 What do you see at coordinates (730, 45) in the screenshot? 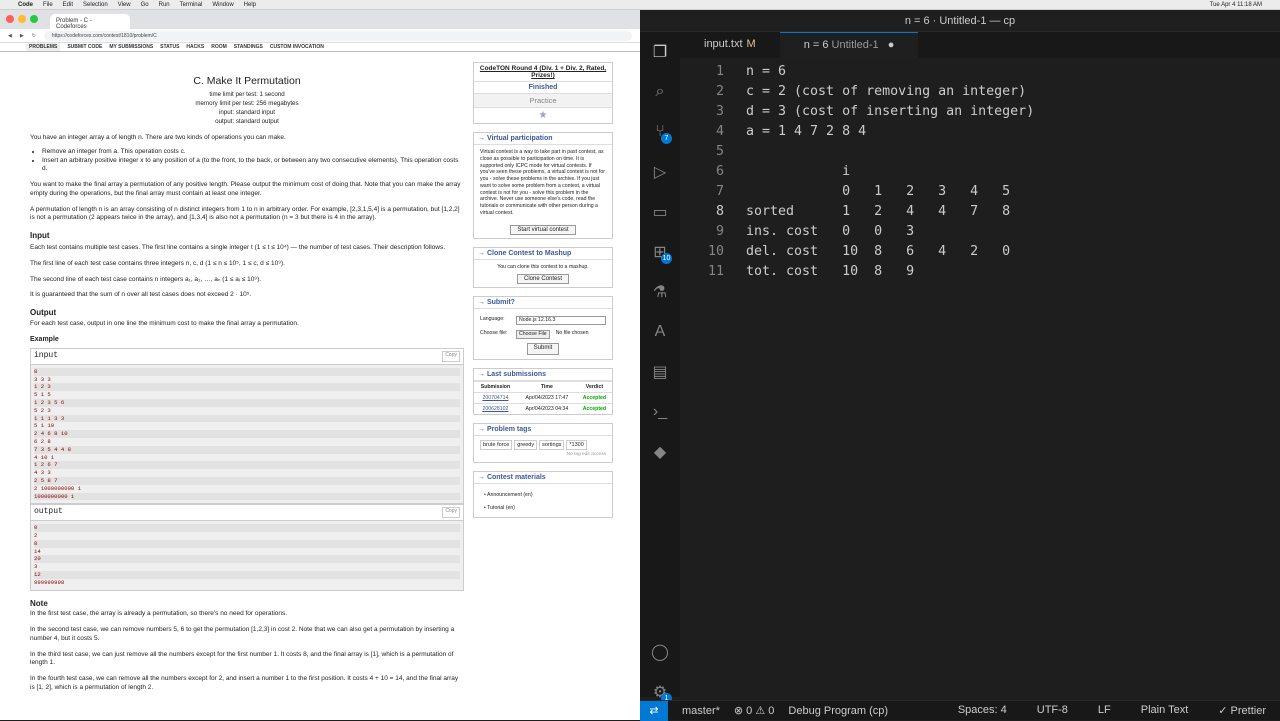
I see `tab-input-txt: input.txt M` at bounding box center [730, 45].